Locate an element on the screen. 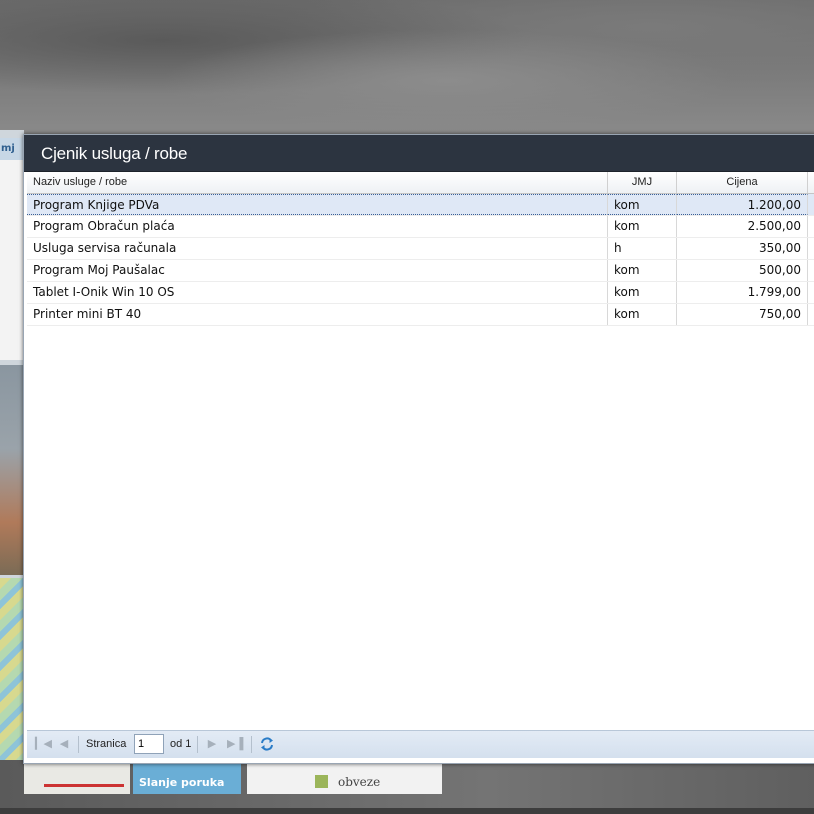 The height and width of the screenshot is (814, 814). last-page-icon: ▶▐ is located at coordinates (235, 744).